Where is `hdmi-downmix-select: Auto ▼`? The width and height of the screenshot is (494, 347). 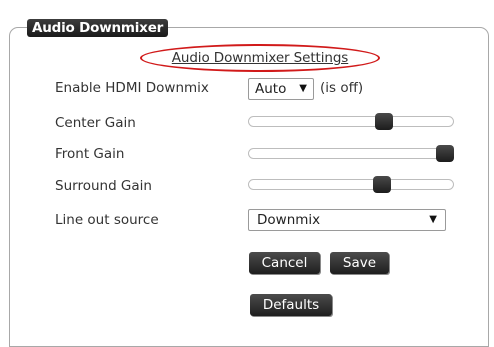 hdmi-downmix-select: Auto ▼ is located at coordinates (281, 89).